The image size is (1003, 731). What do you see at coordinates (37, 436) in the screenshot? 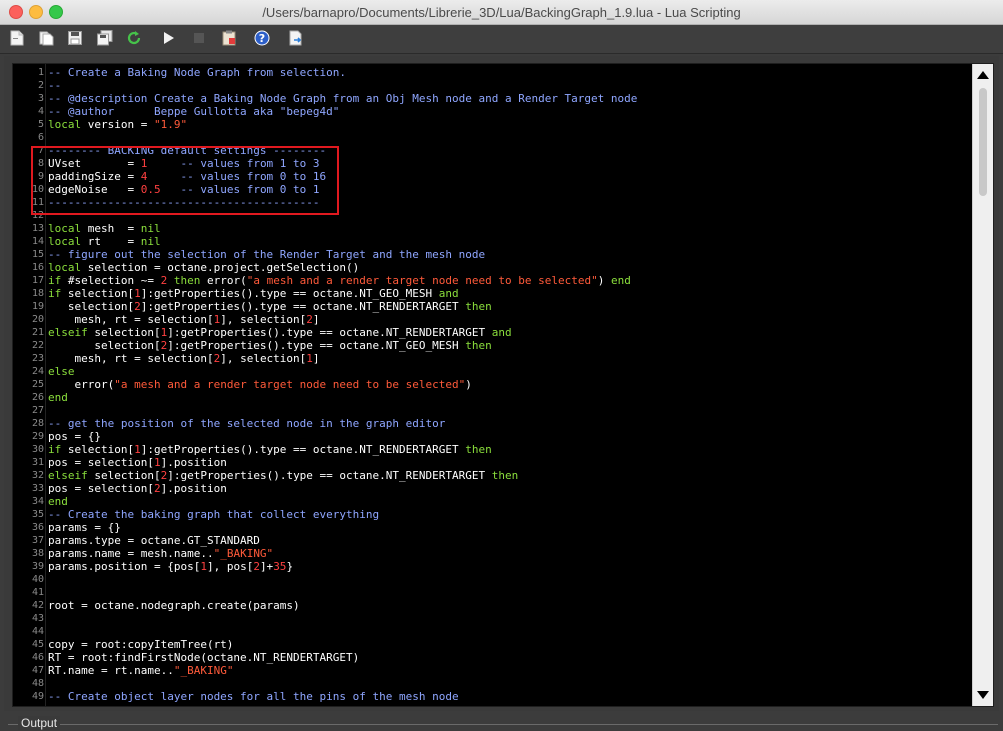
I see `line-number: 29` at bounding box center [37, 436].